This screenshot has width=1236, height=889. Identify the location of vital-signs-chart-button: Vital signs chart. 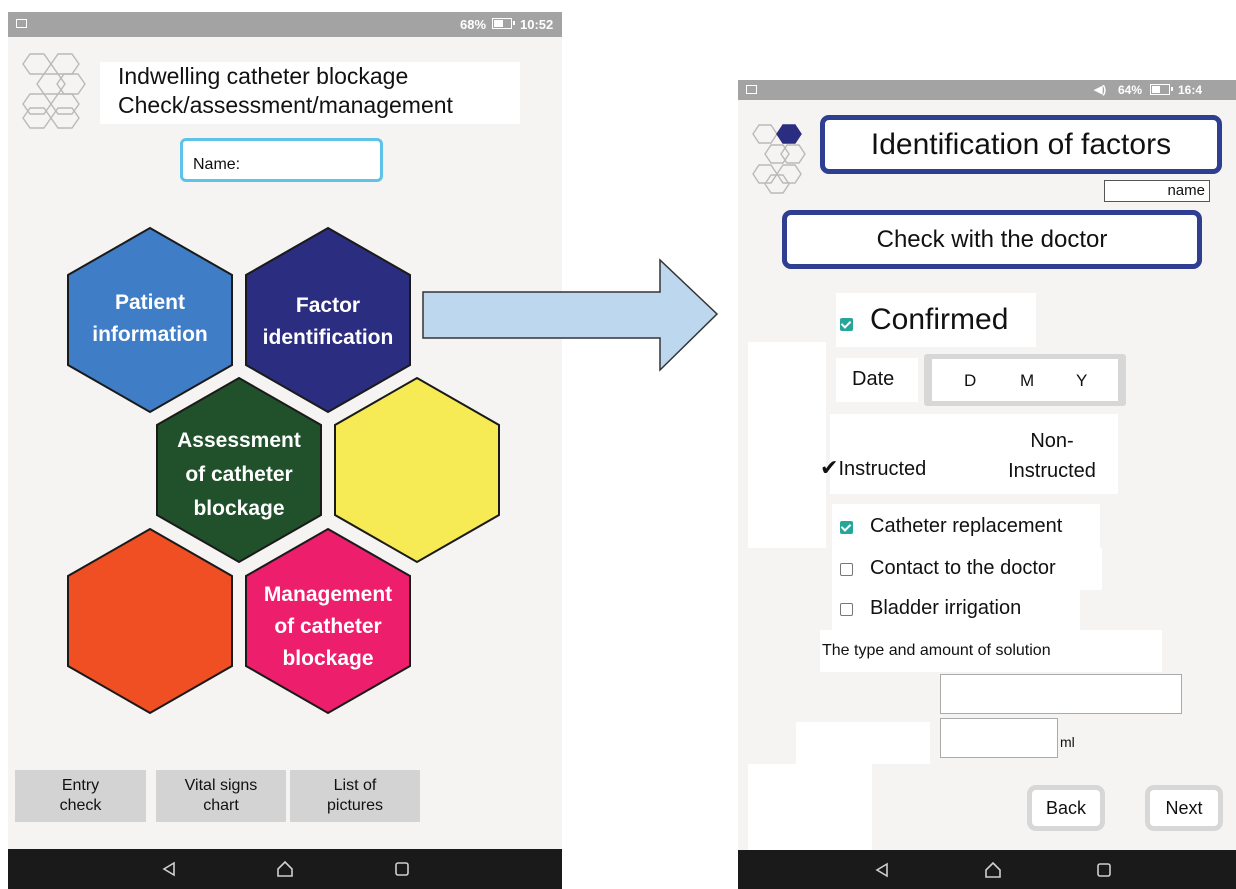
(221, 796).